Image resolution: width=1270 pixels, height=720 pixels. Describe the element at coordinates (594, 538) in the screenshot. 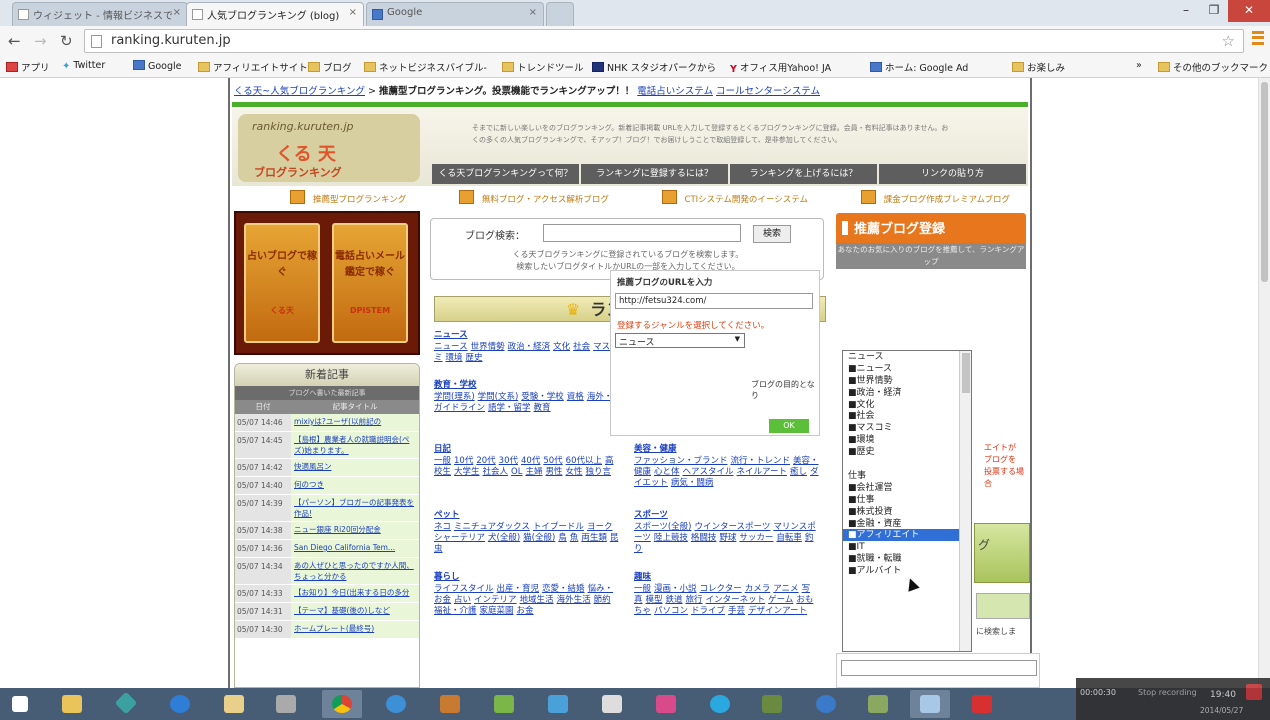

I see `category-link: 両生類` at that location.